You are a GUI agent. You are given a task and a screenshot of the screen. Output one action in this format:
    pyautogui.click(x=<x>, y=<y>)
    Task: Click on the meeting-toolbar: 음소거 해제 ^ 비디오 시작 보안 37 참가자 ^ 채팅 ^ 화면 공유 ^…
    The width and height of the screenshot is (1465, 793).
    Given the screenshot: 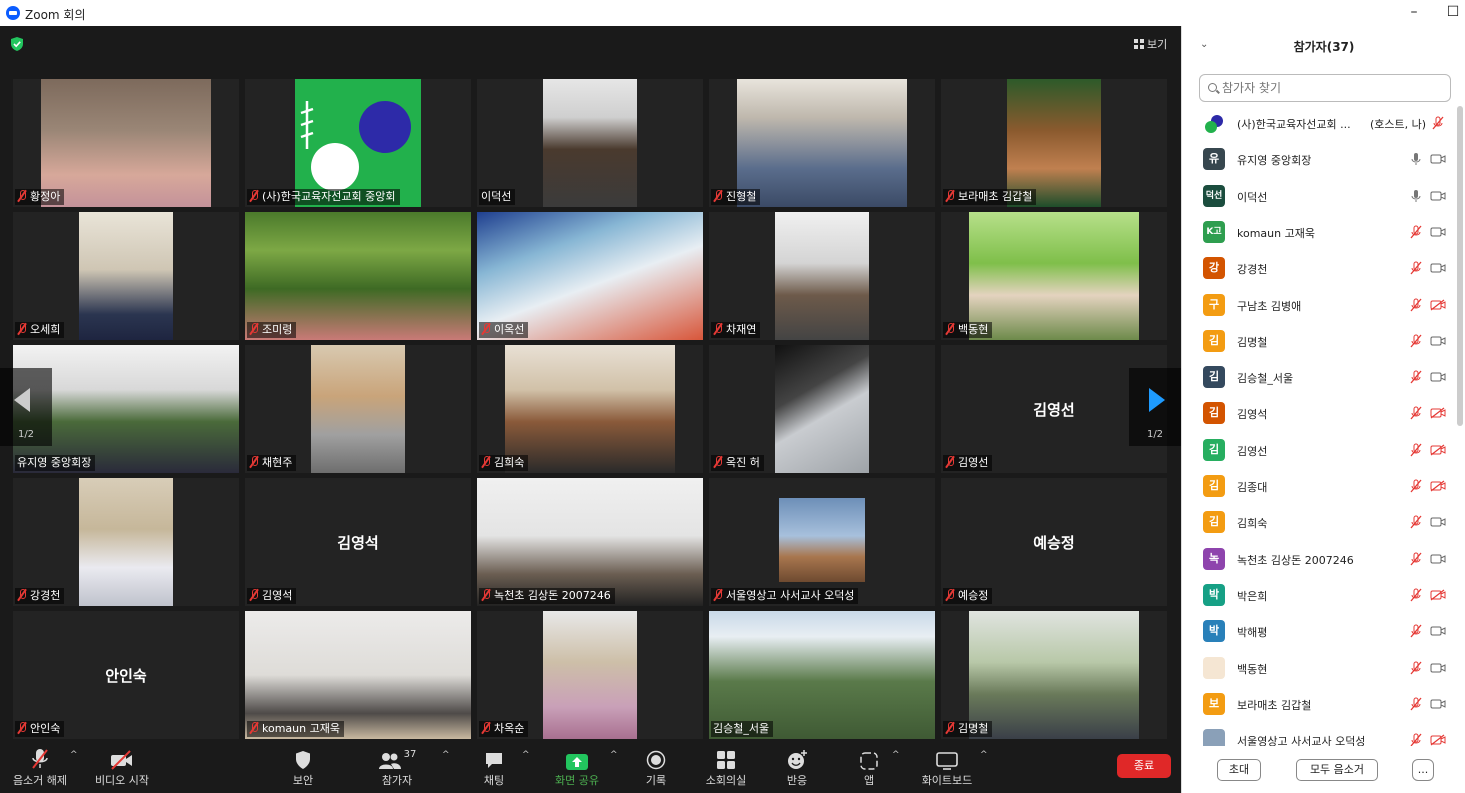 What is the action you would take?
    pyautogui.click(x=590, y=767)
    